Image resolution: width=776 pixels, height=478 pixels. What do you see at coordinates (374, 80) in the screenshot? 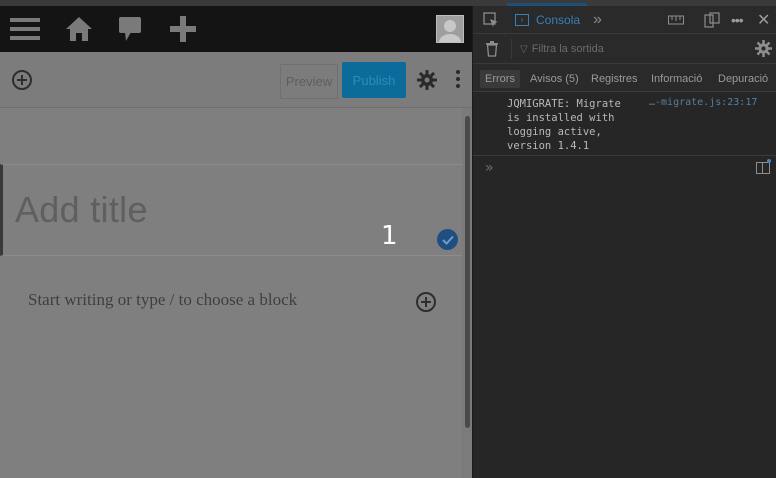
I see `publish-button: Publish` at bounding box center [374, 80].